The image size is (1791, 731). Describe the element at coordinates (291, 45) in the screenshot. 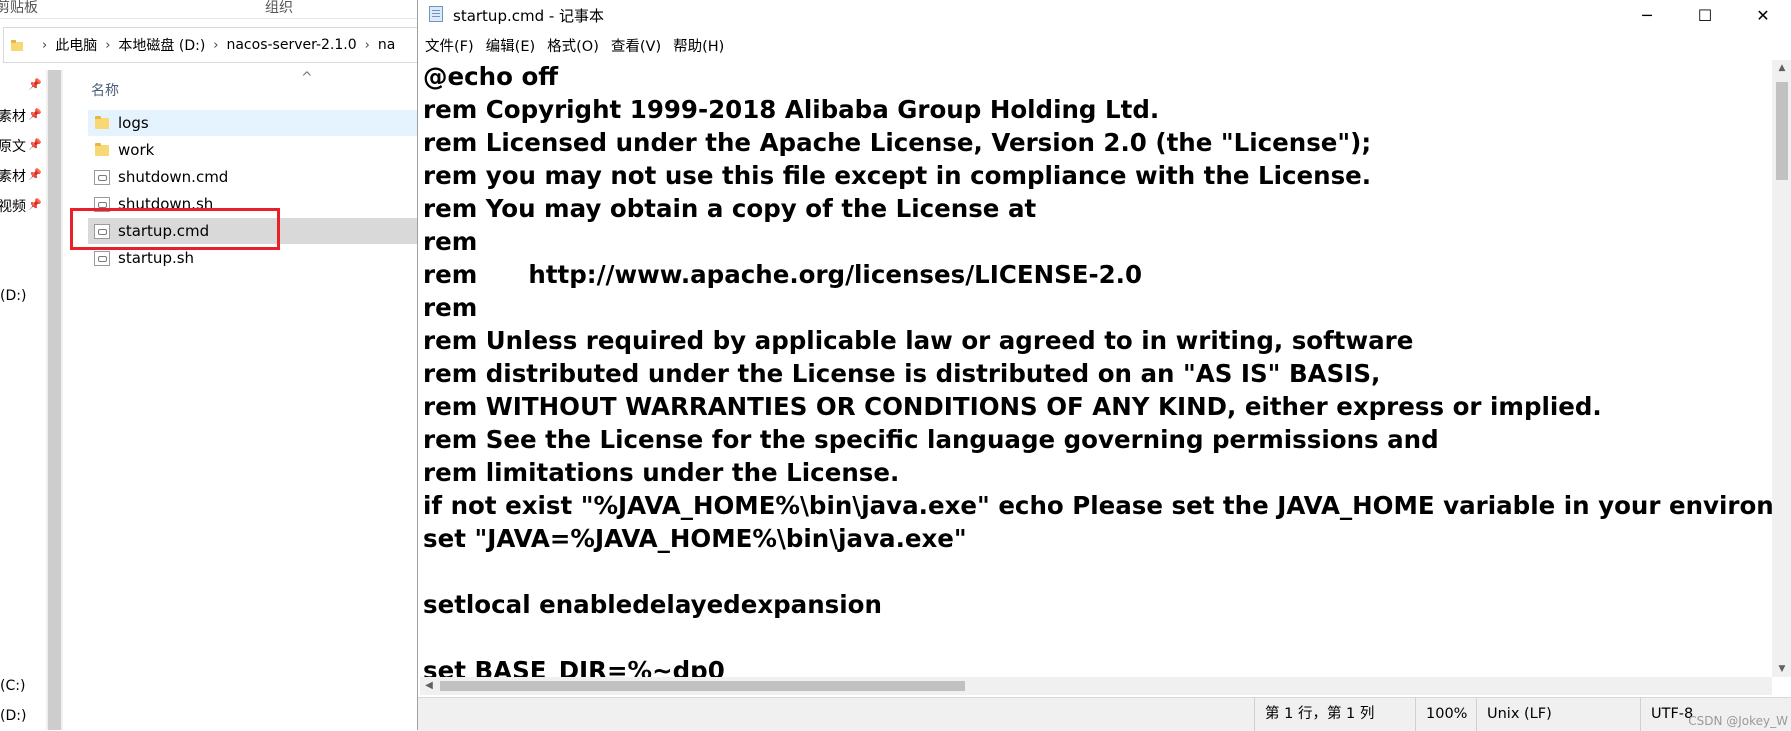

I see `breadcrumb-nacos-server: nacos-server-2.1.0` at that location.